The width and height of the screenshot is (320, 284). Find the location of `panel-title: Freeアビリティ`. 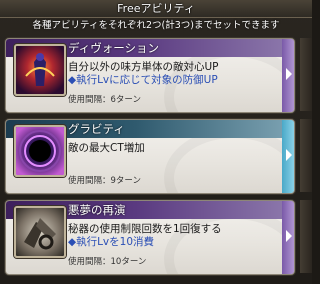

panel-title: Freeアビリティ is located at coordinates (156, 9).